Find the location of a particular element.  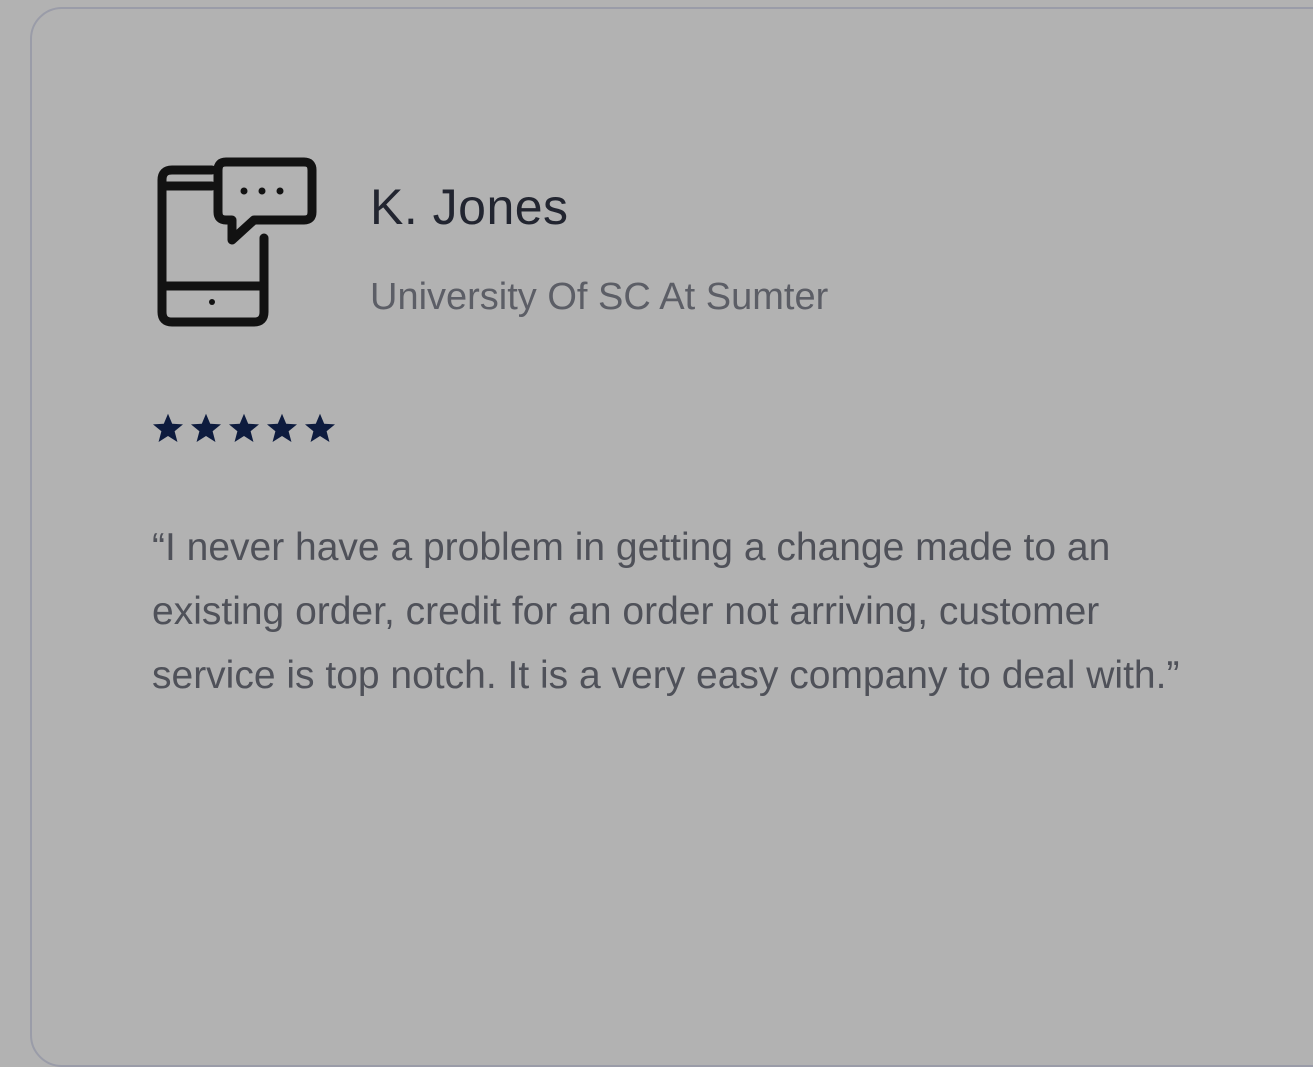

star-rating is located at coordinates (244, 428).